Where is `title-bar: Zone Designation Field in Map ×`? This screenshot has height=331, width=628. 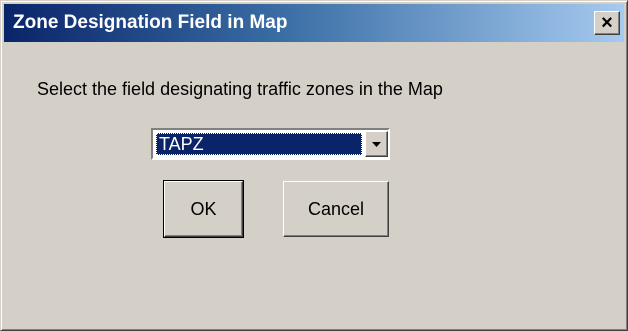
title-bar: Zone Designation Field in Map × is located at coordinates (314, 23).